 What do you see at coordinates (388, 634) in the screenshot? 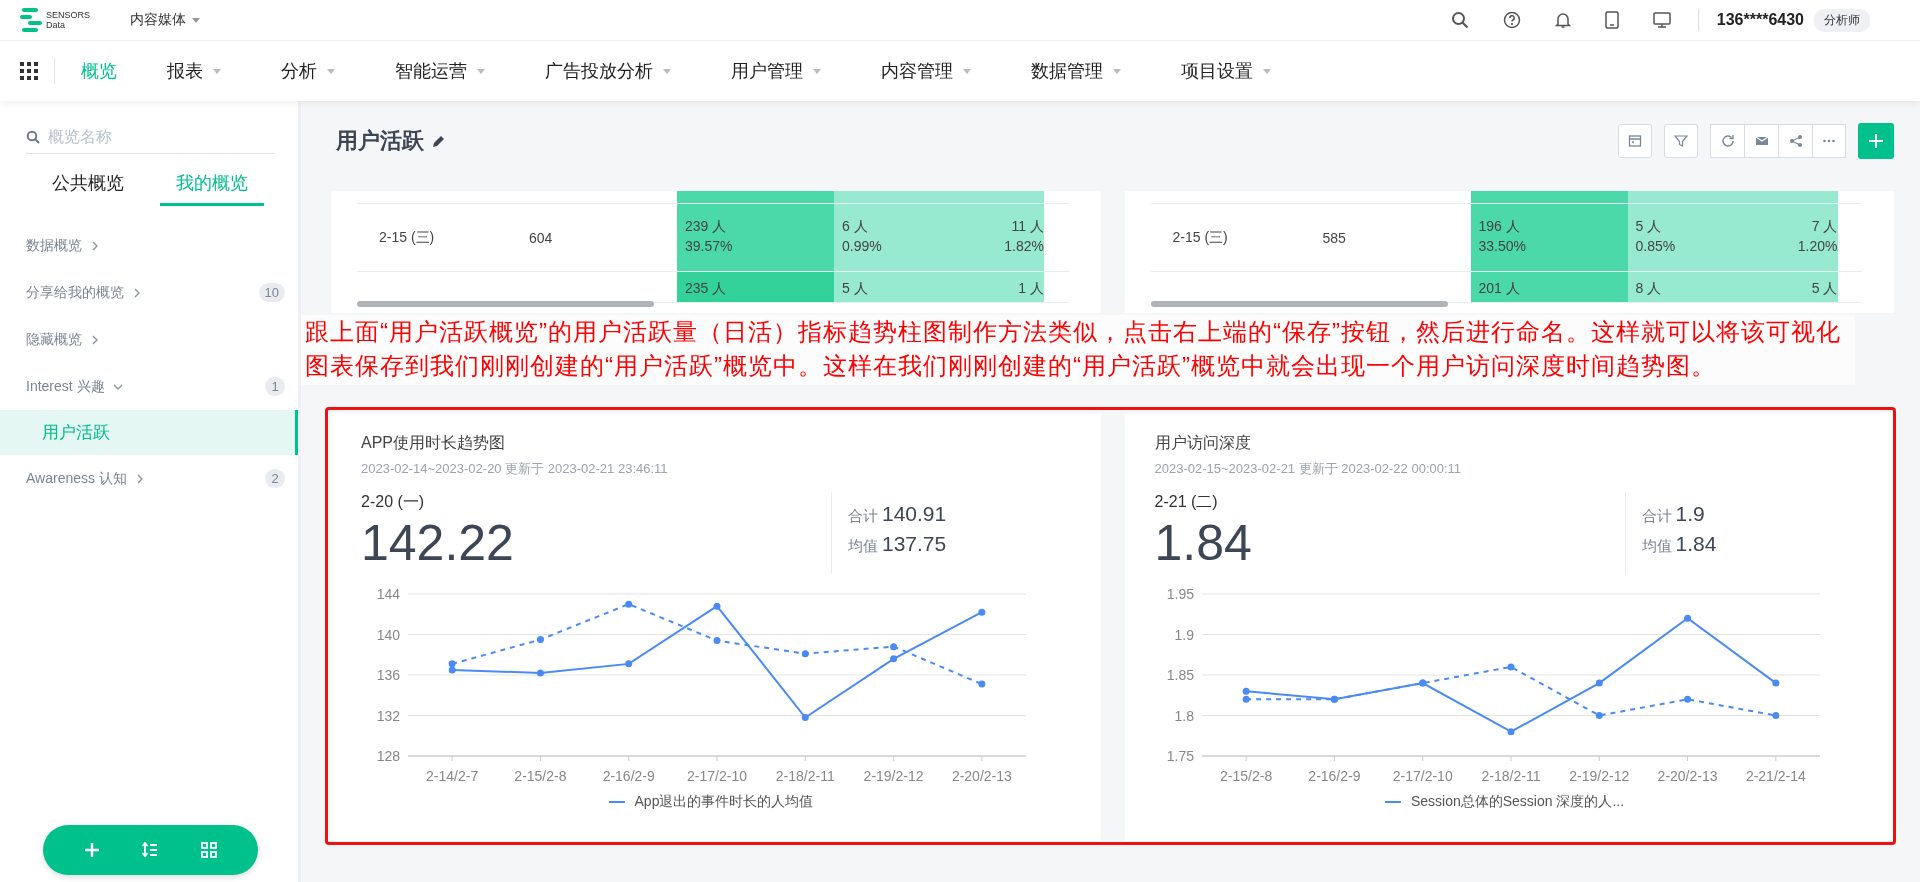
I see `y-tick-label: 140` at bounding box center [388, 634].